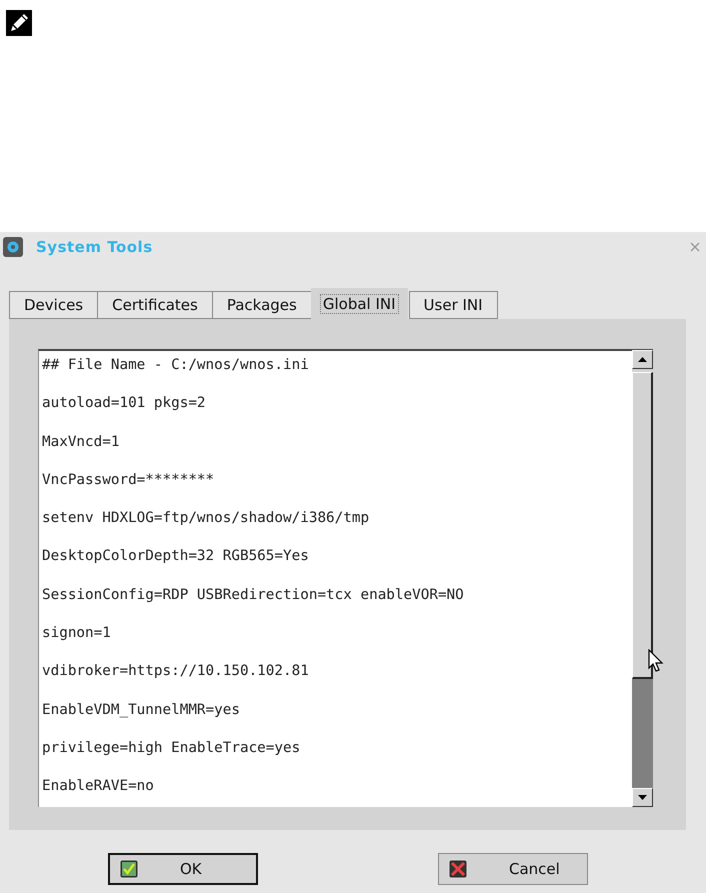  What do you see at coordinates (206, 519) in the screenshot?
I see `text-line: setenv HDXLOG=ftp/wnos/shadow/i386/tmp` at bounding box center [206, 519].